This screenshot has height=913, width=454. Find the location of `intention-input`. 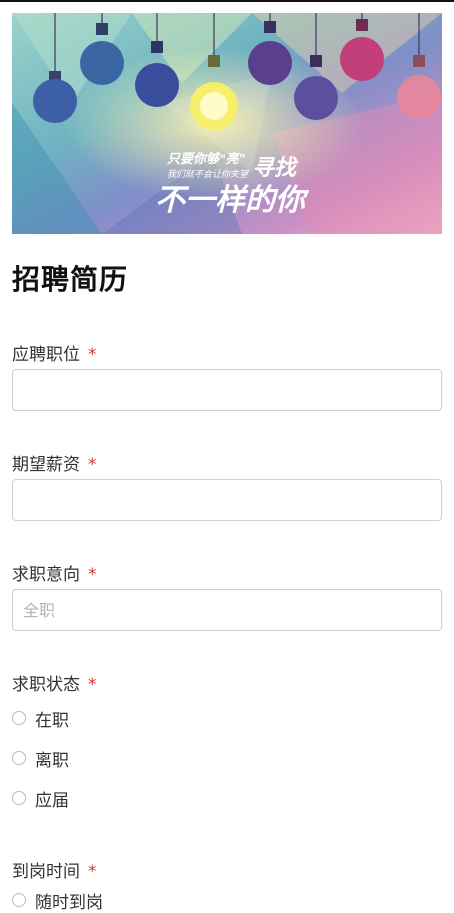

intention-input is located at coordinates (227, 610).